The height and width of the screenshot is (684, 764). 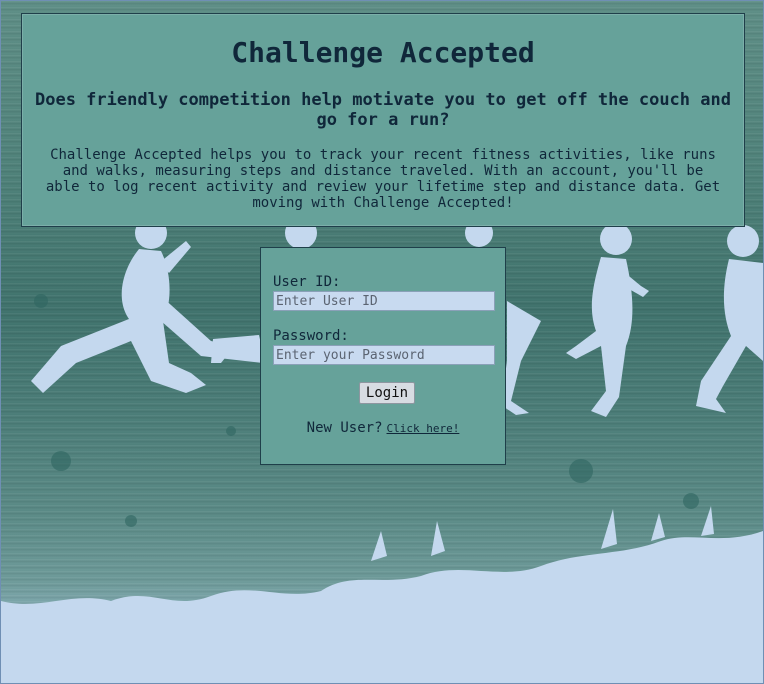 What do you see at coordinates (344, 428) in the screenshot?
I see `new-user-text: New User?` at bounding box center [344, 428].